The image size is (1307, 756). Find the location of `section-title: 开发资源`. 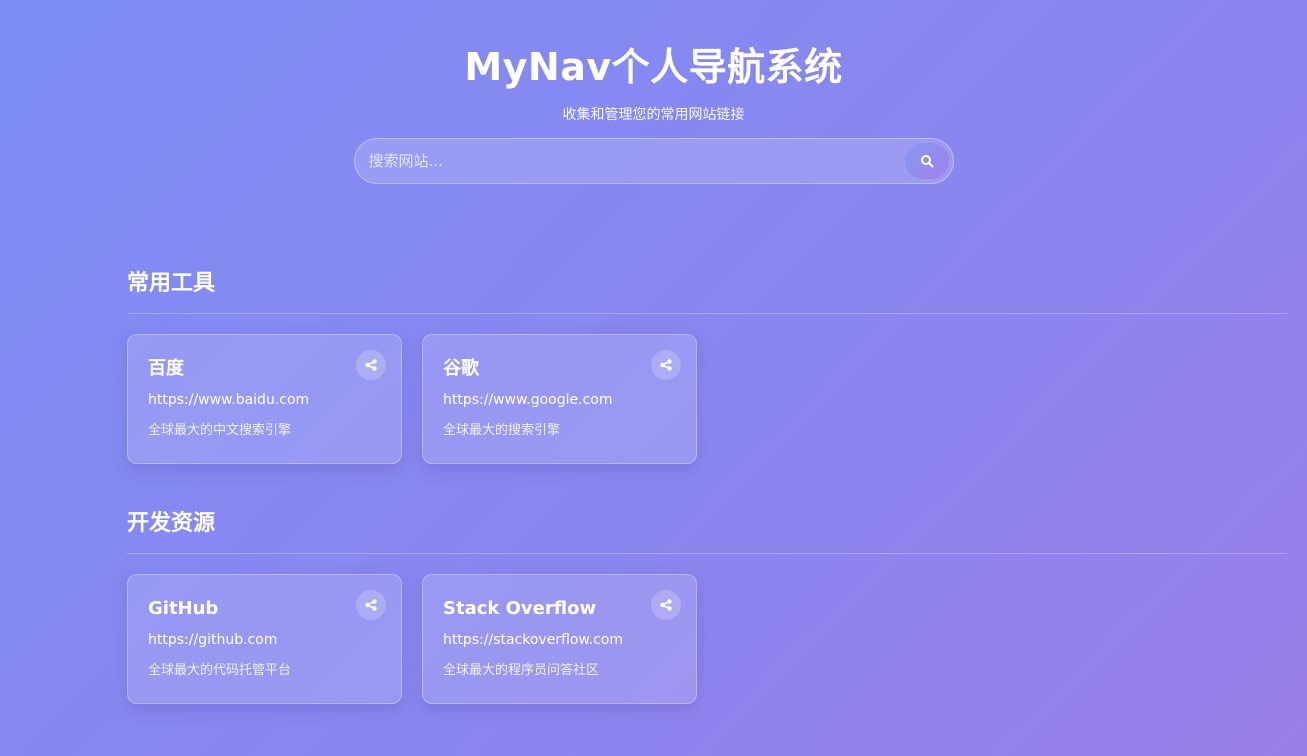

section-title: 开发资源 is located at coordinates (171, 523).